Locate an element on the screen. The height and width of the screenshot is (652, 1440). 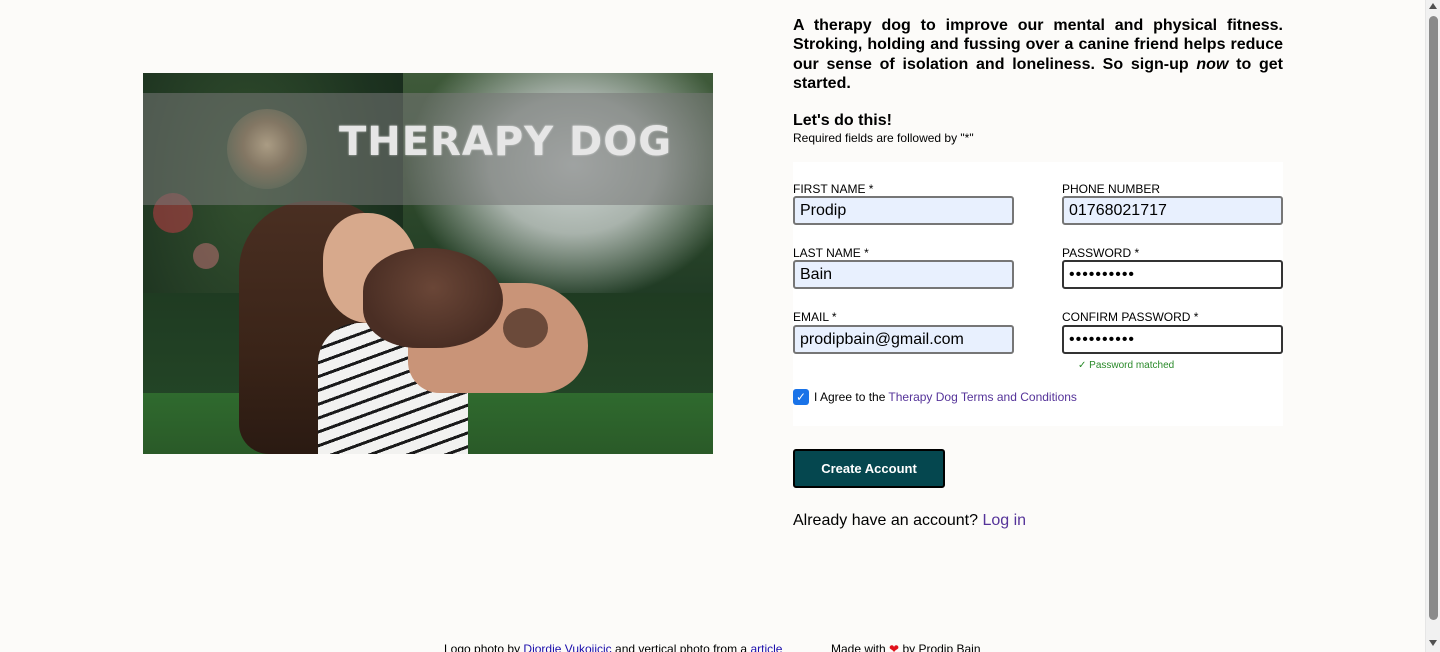
hero-dog is located at coordinates (433, 298).